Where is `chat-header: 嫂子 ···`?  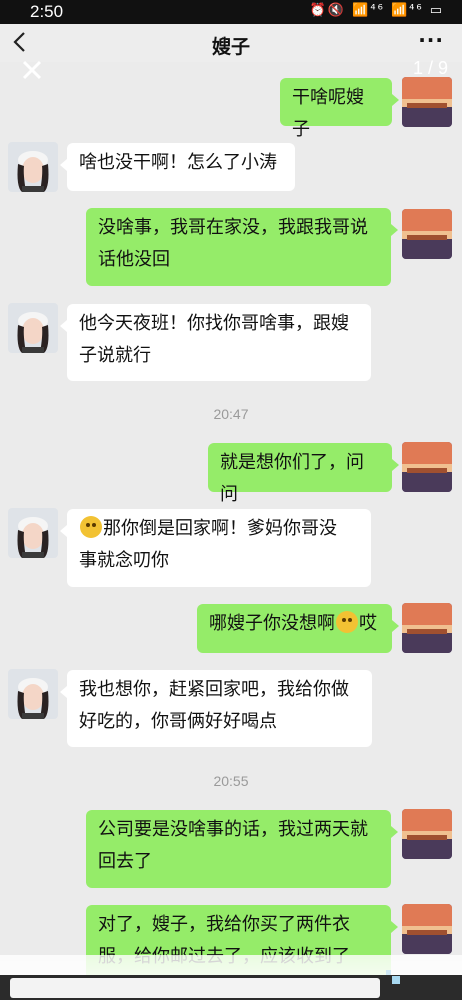 chat-header: 嫂子 ··· is located at coordinates (231, 43).